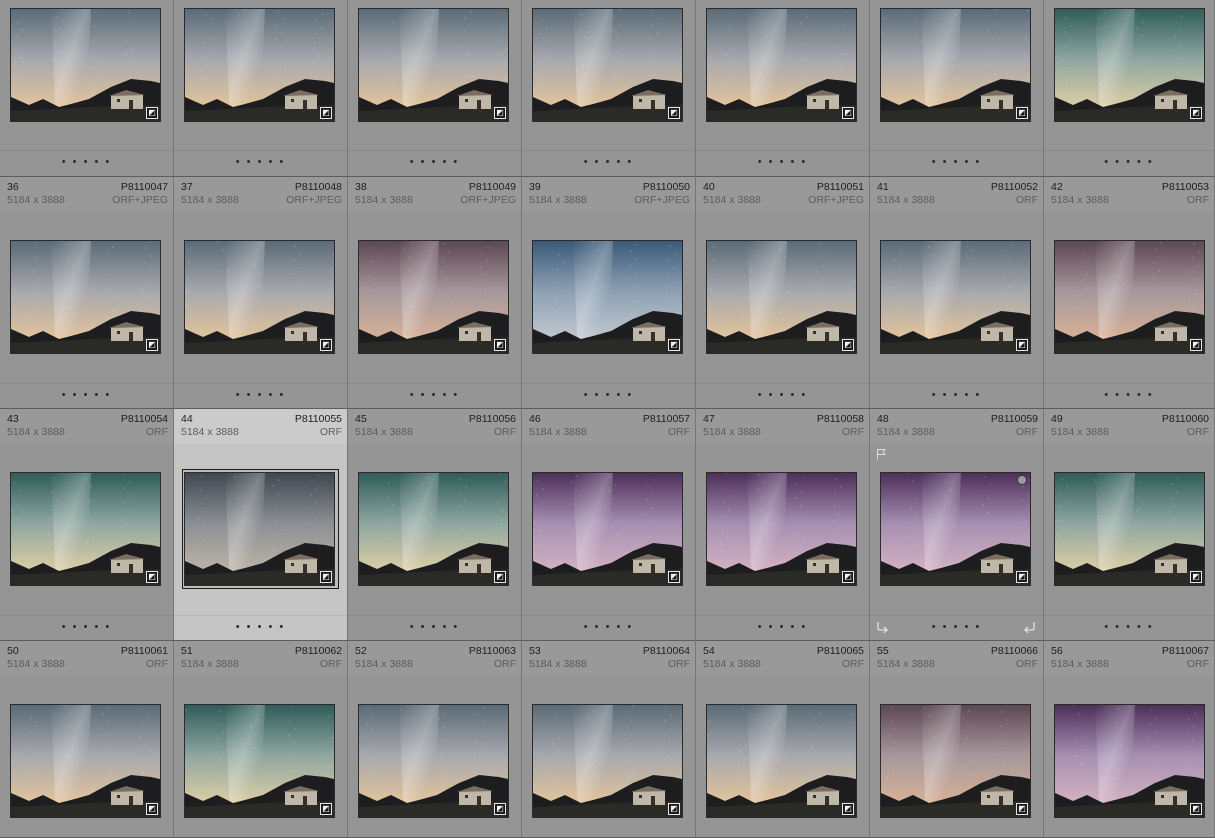 The image size is (1215, 838). I want to click on photo-cell-39: 39 P8110050 5184 x 3888 ORF+JPEG ◩ • • • • •, so click(609, 293).